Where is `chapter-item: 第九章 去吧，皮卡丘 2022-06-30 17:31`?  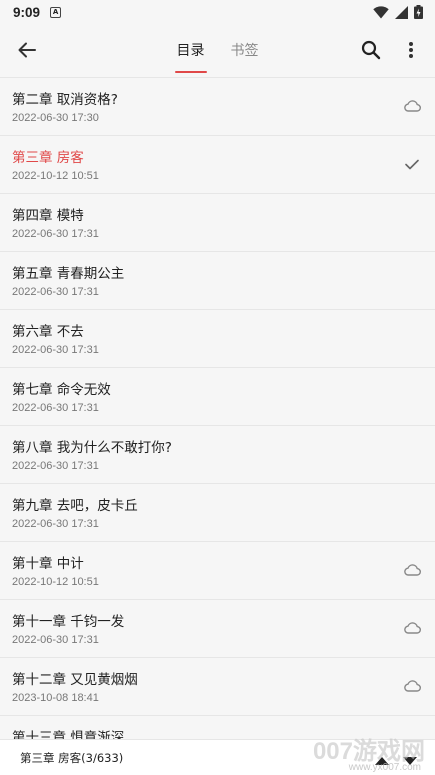 chapter-item: 第九章 去吧，皮卡丘 2022-06-30 17:31 is located at coordinates (217, 513).